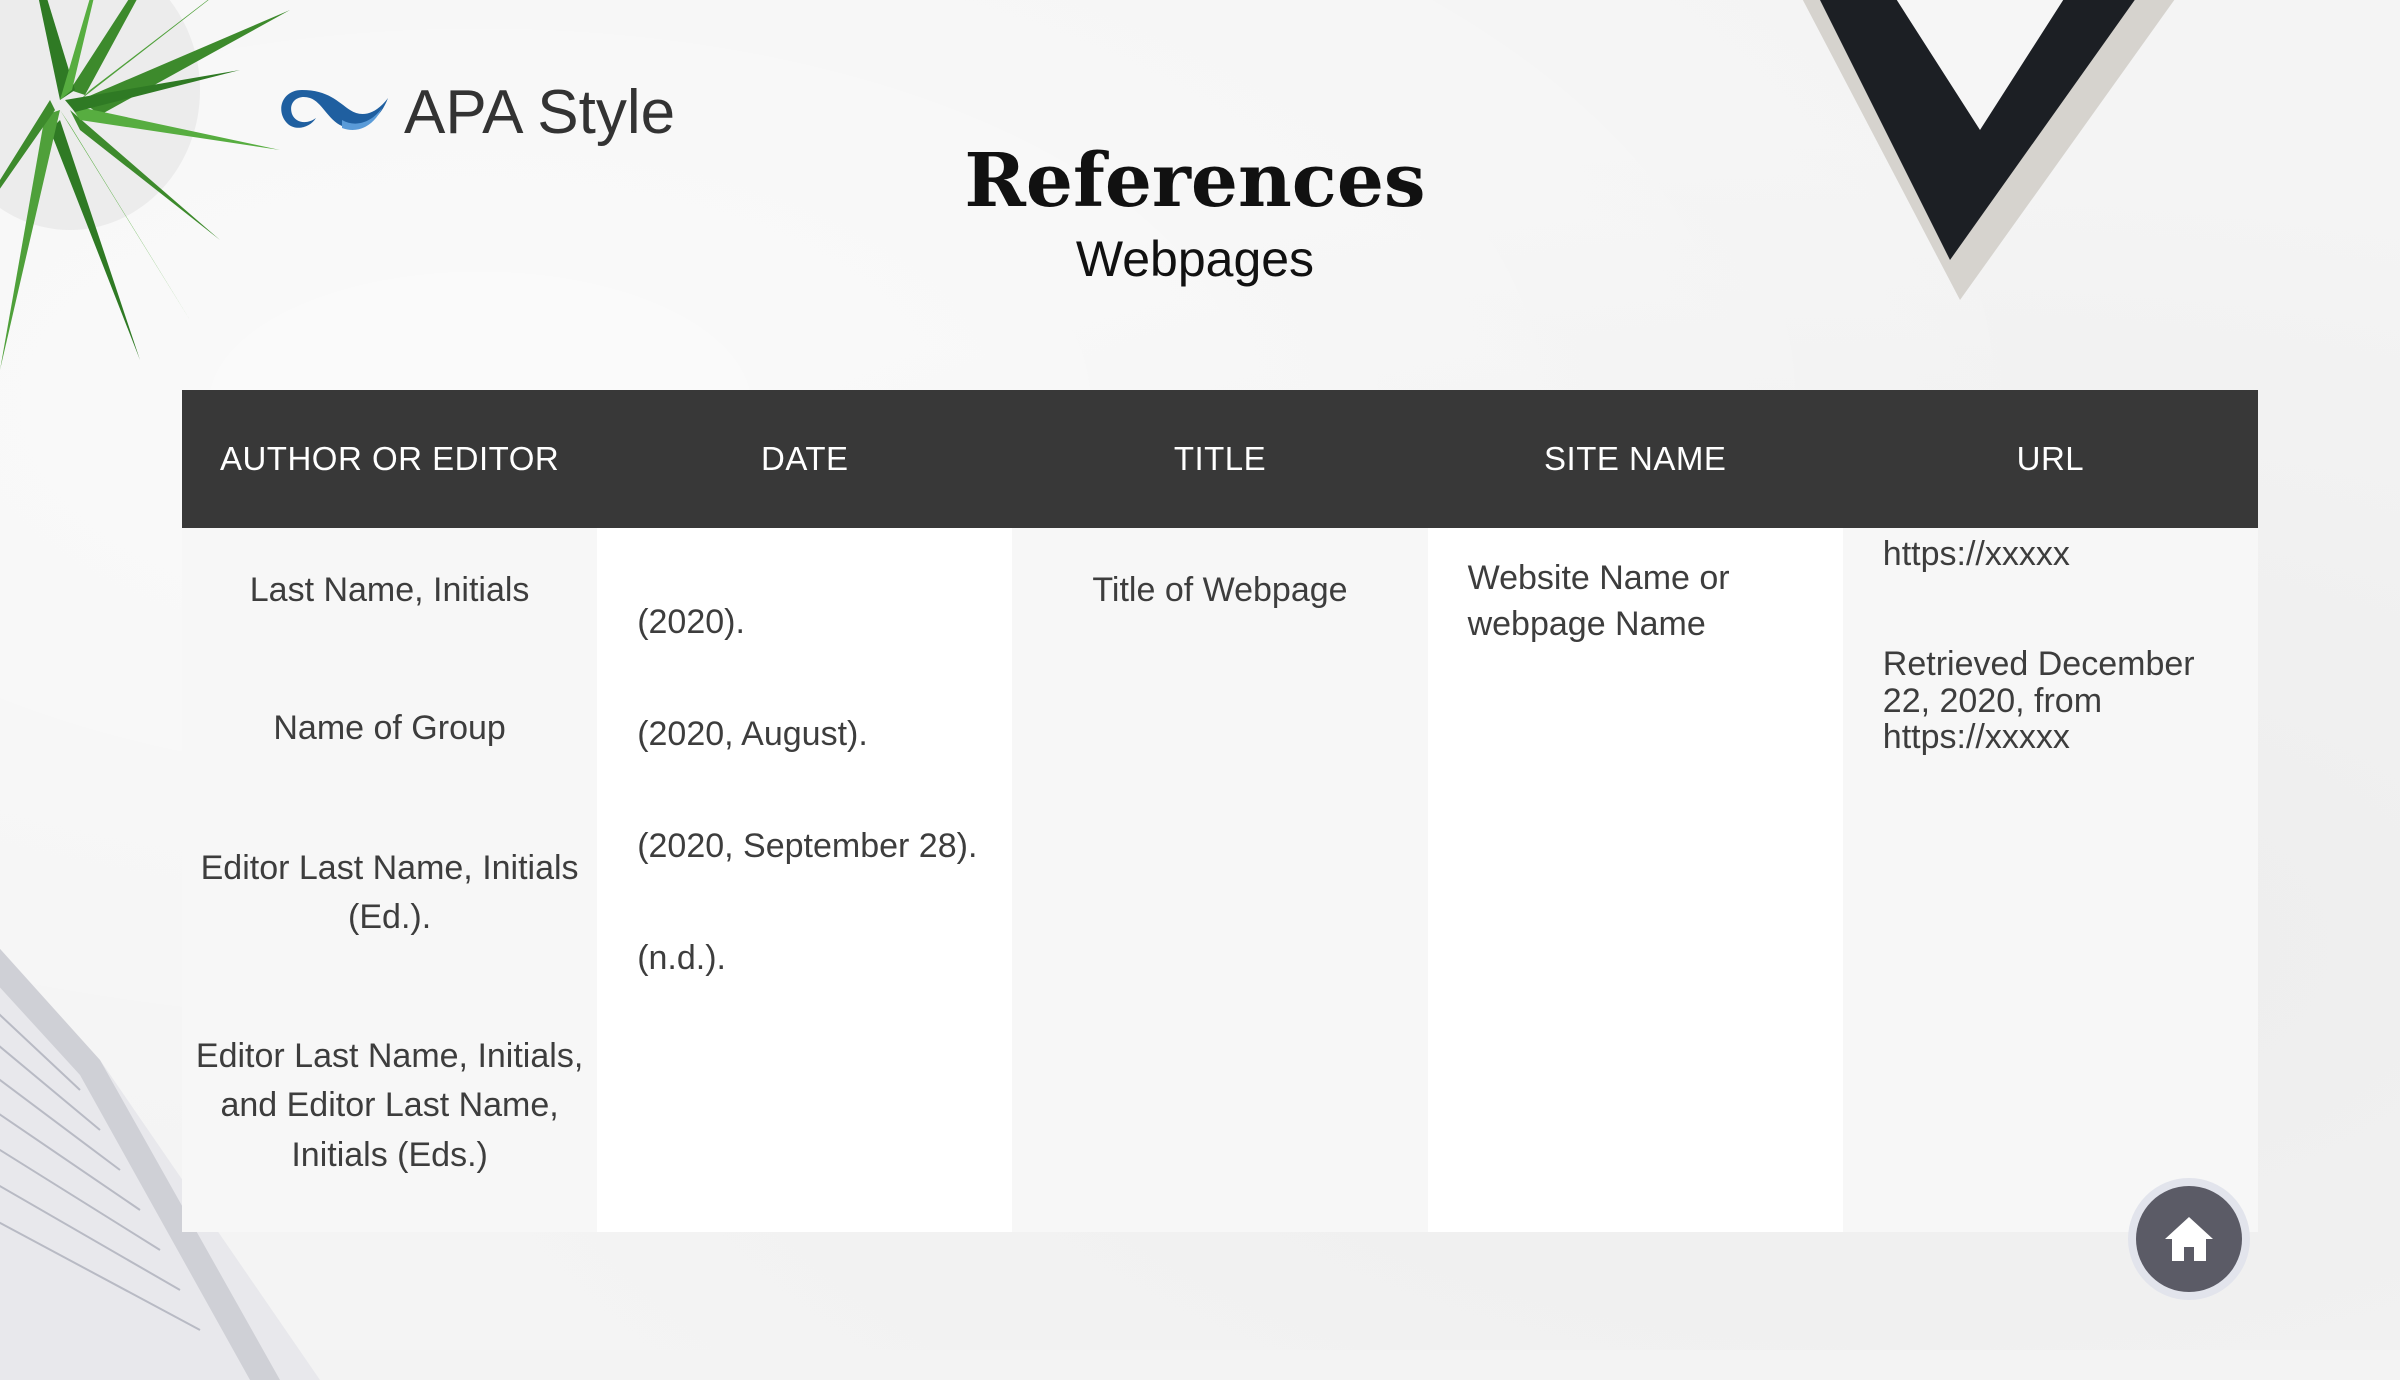 This screenshot has width=2400, height=1380. What do you see at coordinates (691, 622) in the screenshot?
I see `date-cell: (2020).` at bounding box center [691, 622].